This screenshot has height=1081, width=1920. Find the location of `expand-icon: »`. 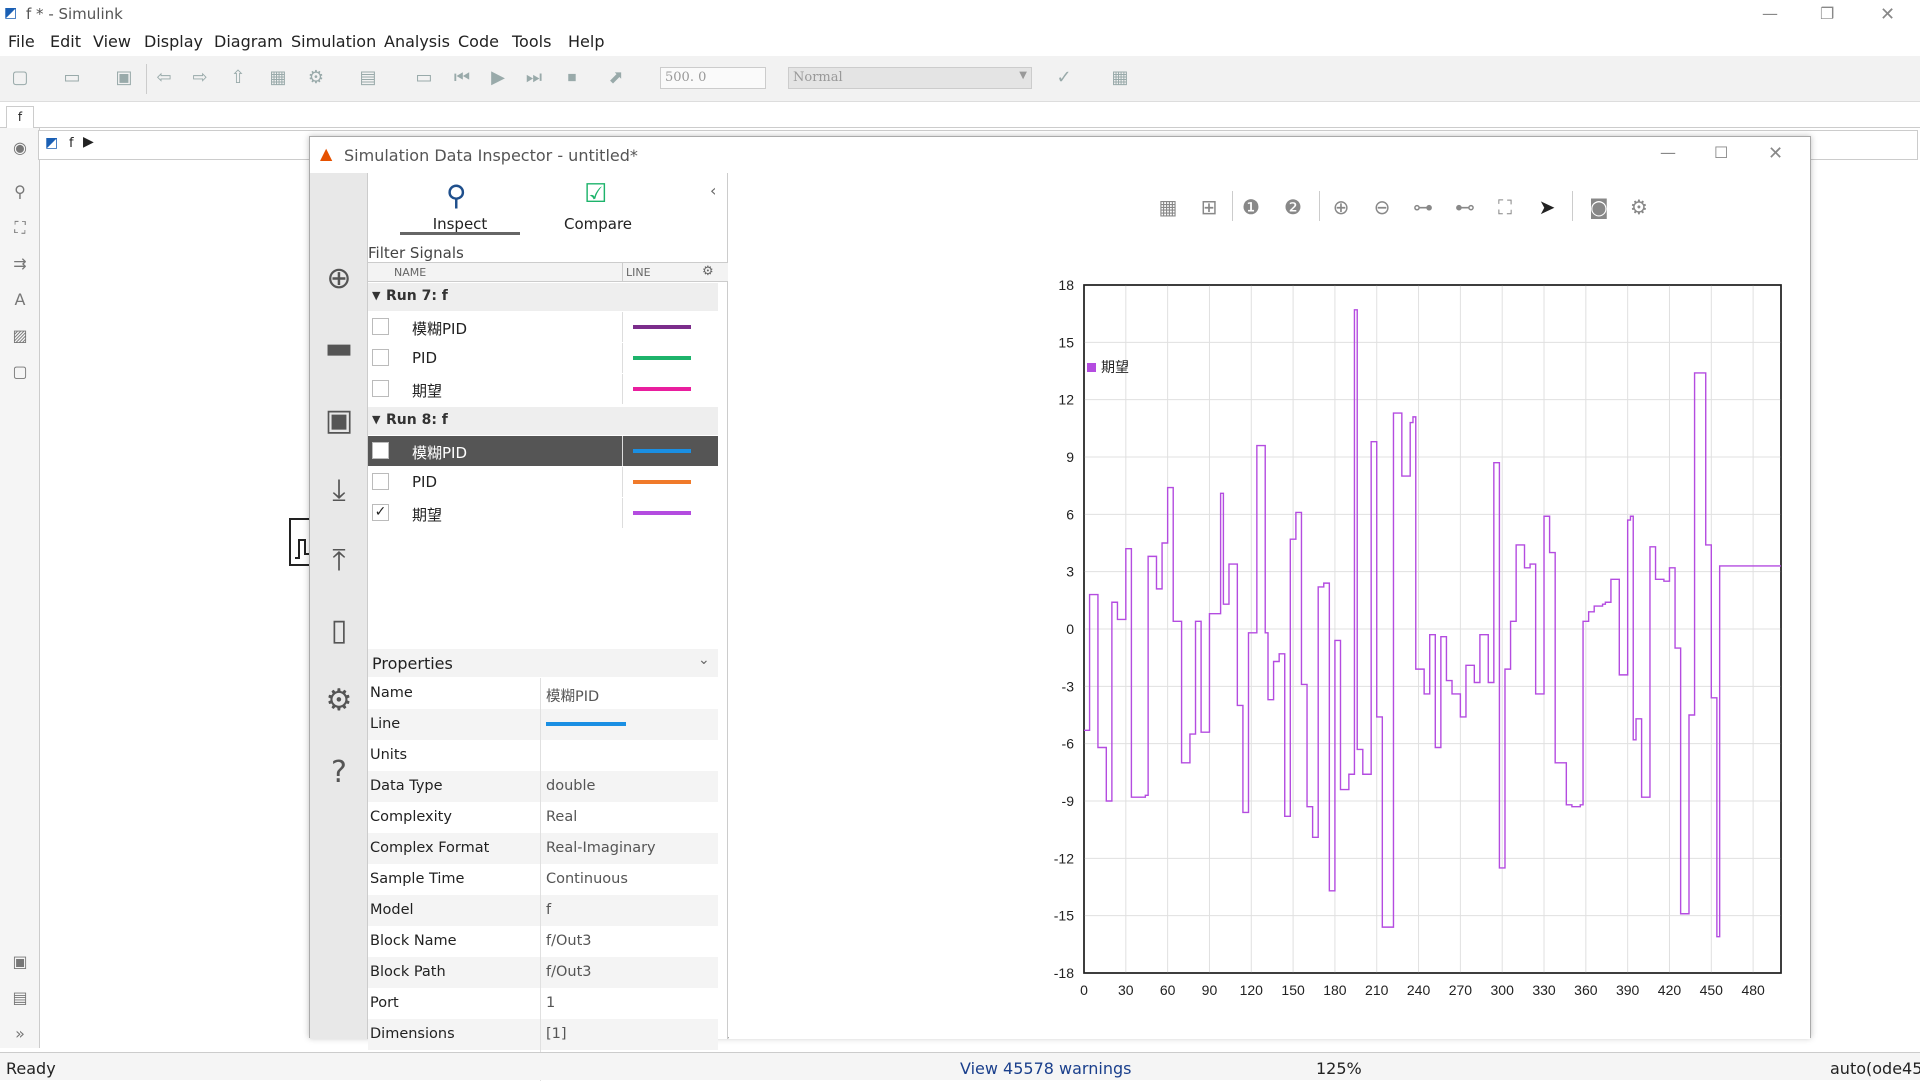

expand-icon: » is located at coordinates (20, 1034).